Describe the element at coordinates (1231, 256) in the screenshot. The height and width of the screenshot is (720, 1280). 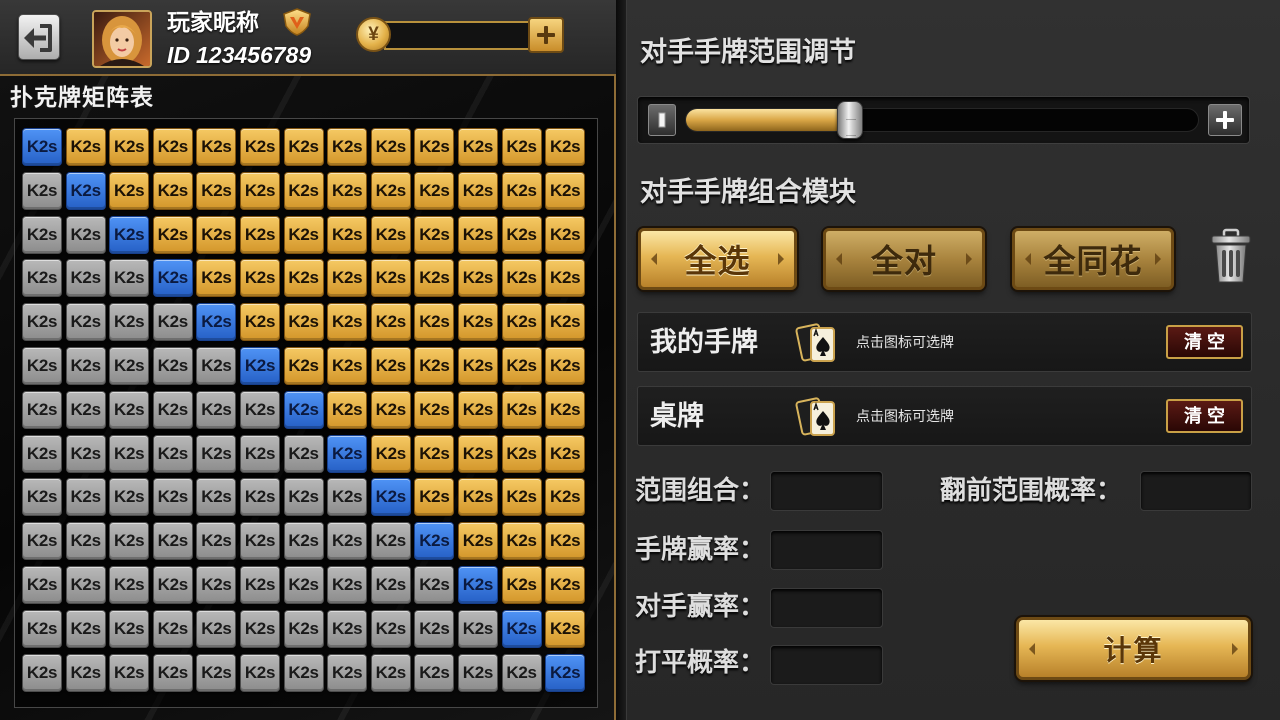
I see `trash-icon` at that location.